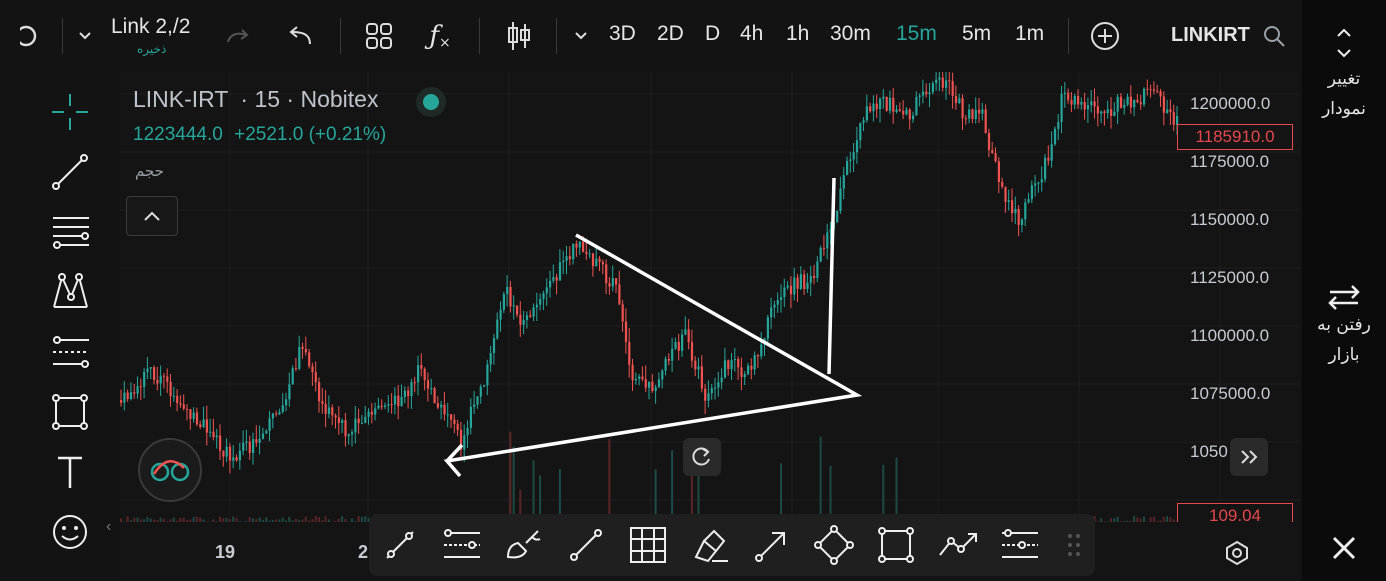 The width and height of the screenshot is (1386, 581). I want to click on arrow-icon, so click(772, 545).